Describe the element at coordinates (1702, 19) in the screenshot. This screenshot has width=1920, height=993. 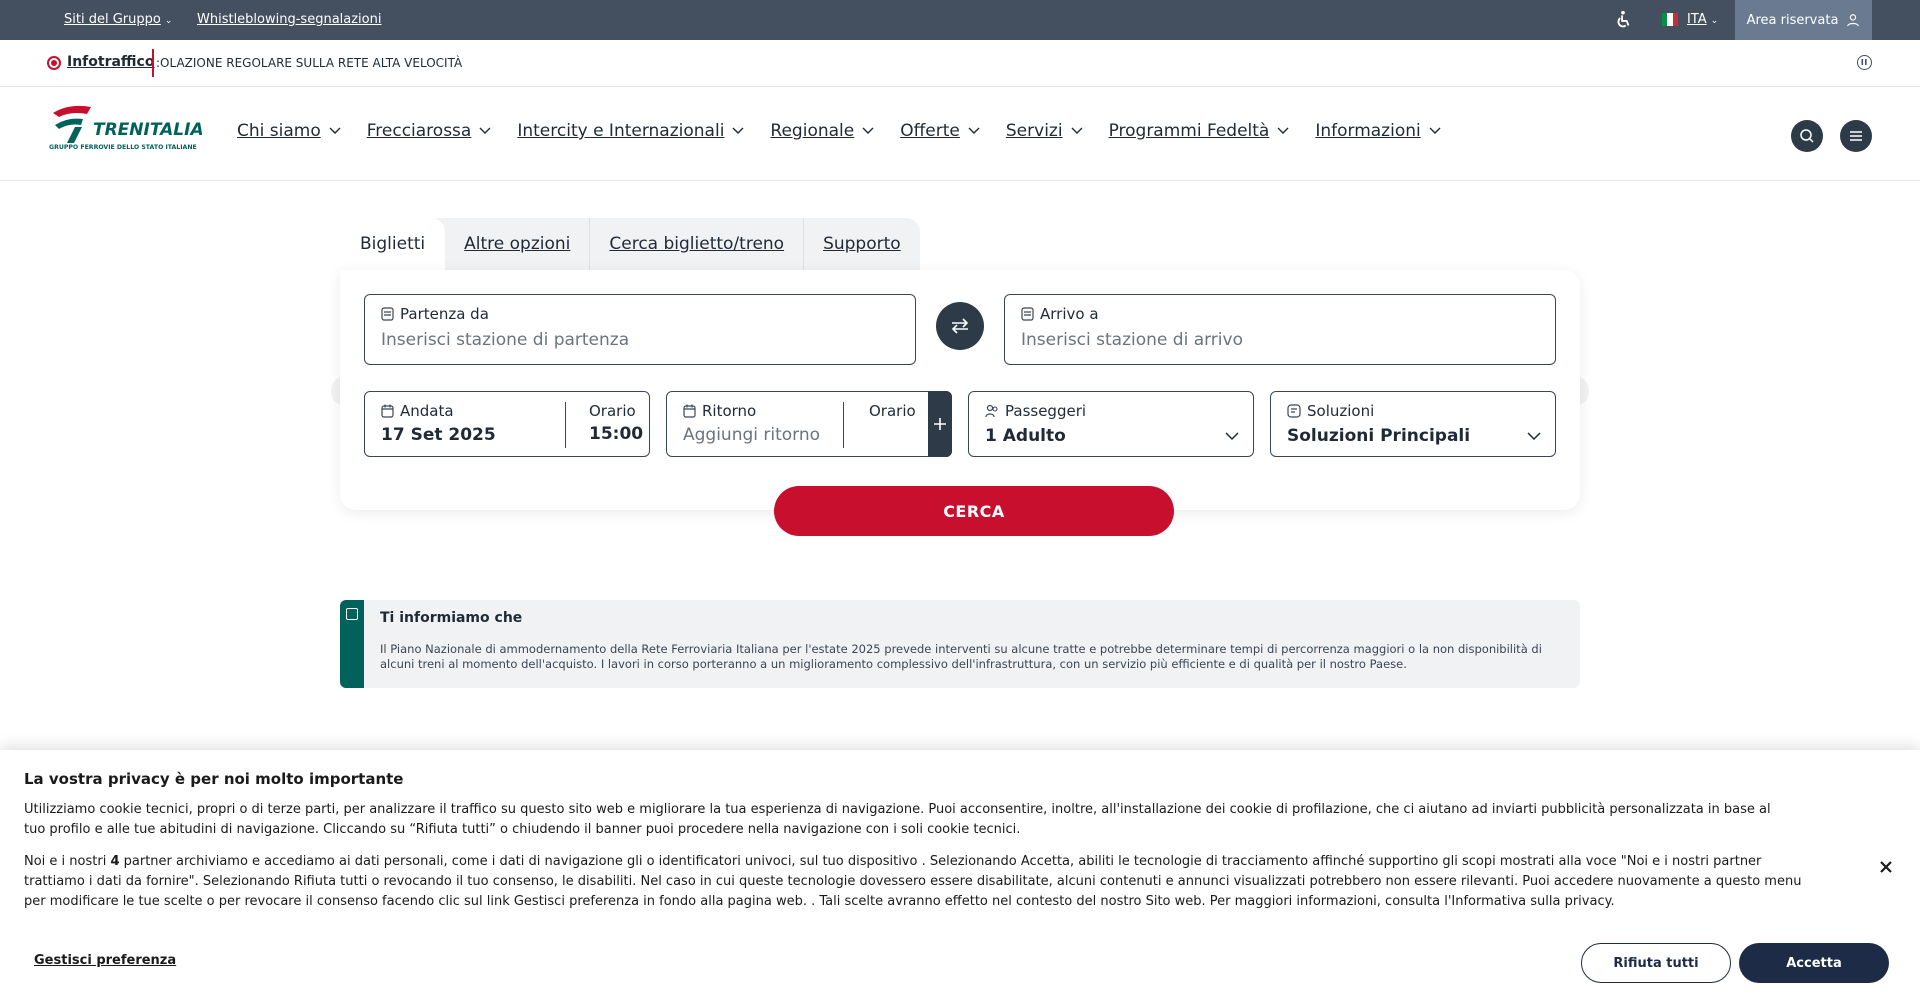
I see `language-selector: ITA ⌄` at that location.